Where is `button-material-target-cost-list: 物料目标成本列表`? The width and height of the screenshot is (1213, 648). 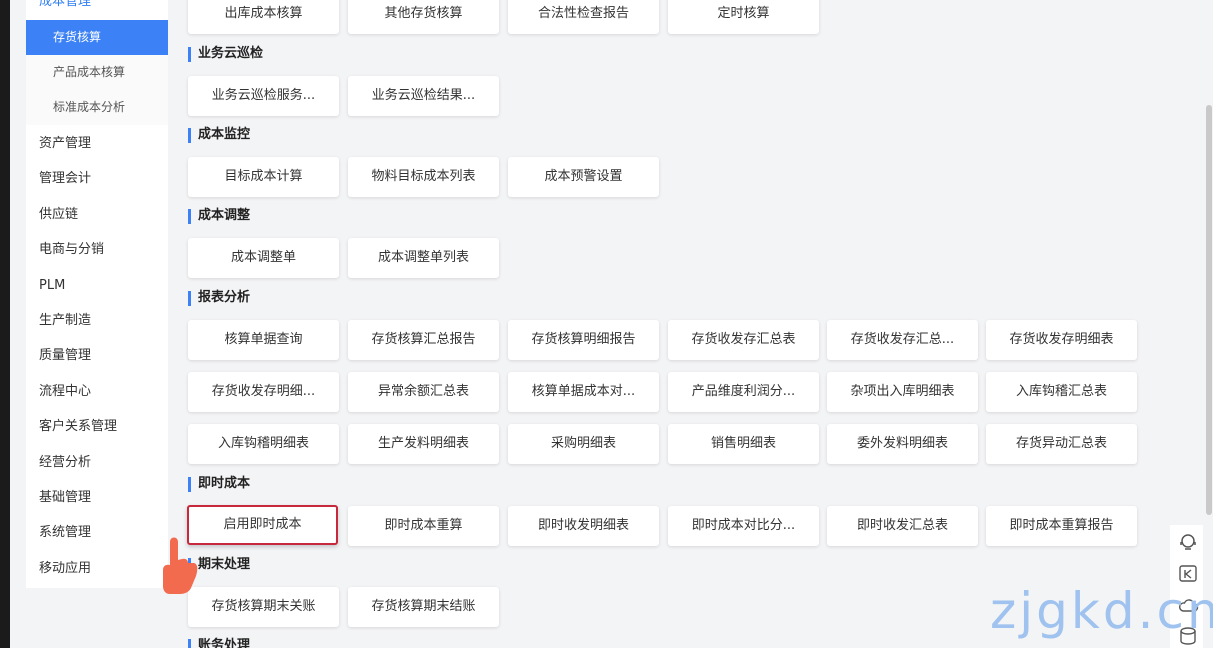
button-material-target-cost-list: 物料目标成本列表 is located at coordinates (423, 177).